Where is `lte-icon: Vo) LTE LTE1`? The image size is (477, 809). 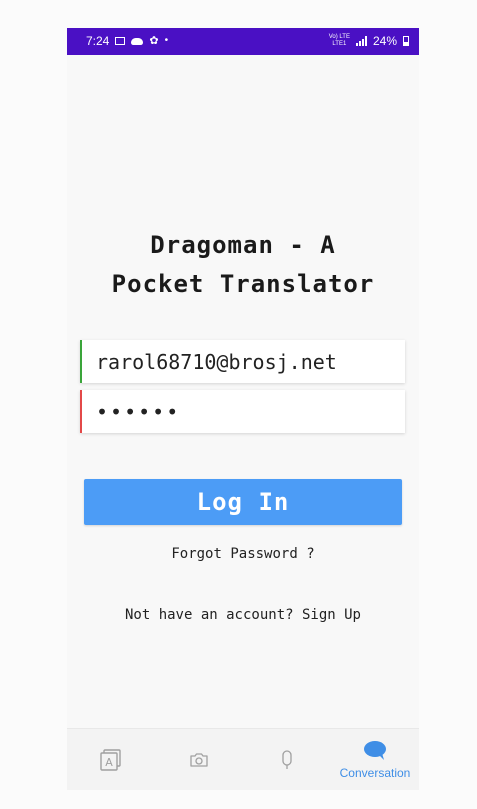 lte-icon: Vo) LTE LTE1 is located at coordinates (339, 40).